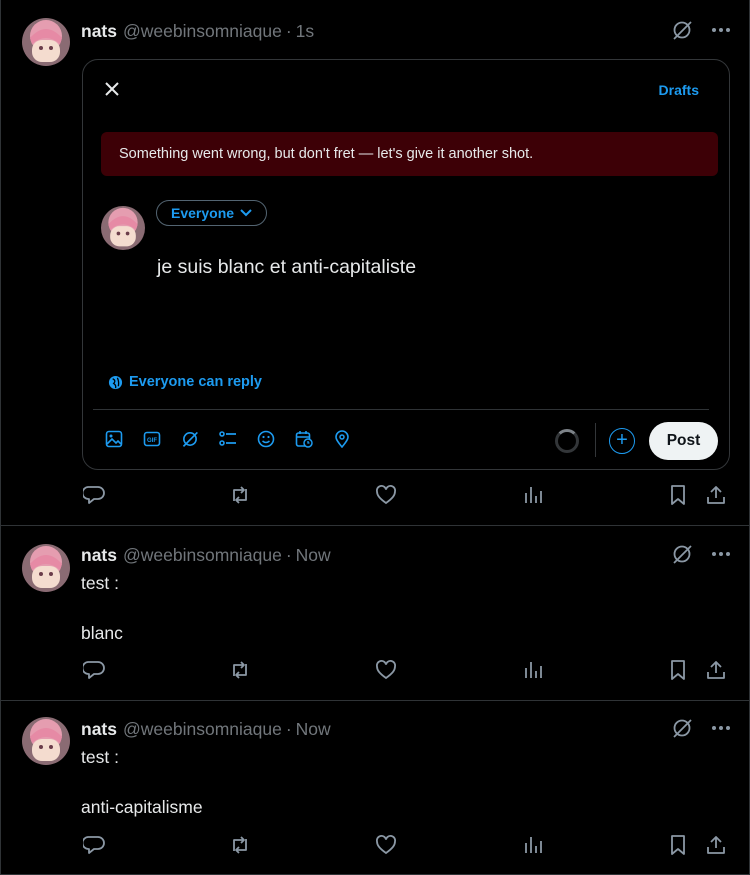  I want to click on post-button: Post, so click(683, 441).